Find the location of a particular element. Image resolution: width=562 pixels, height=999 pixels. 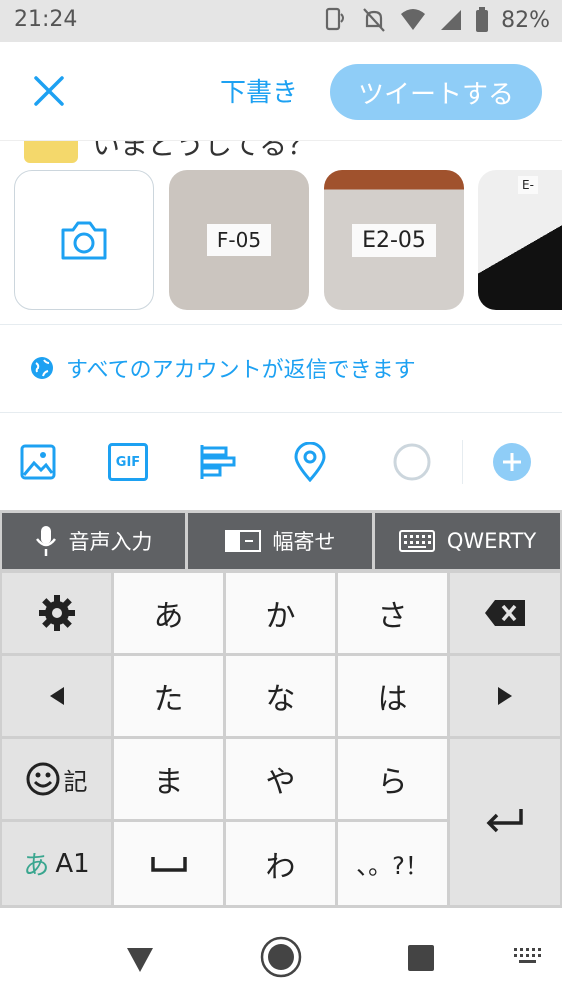

compose-toolbar: GIF is located at coordinates (281, 462).